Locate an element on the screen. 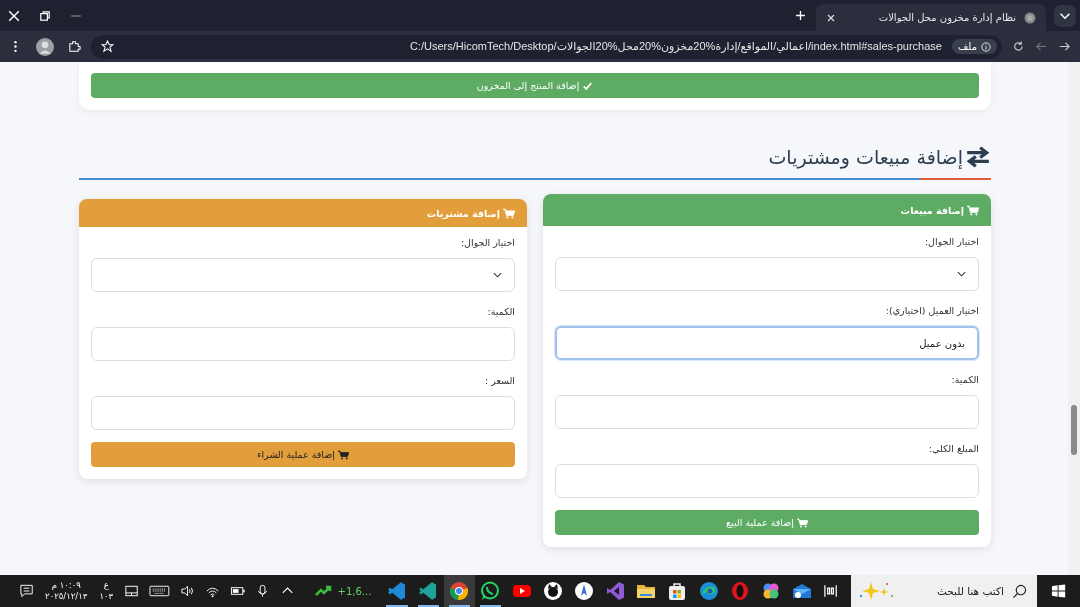 The height and width of the screenshot is (607, 1080). chat-icon is located at coordinates (490, 591).